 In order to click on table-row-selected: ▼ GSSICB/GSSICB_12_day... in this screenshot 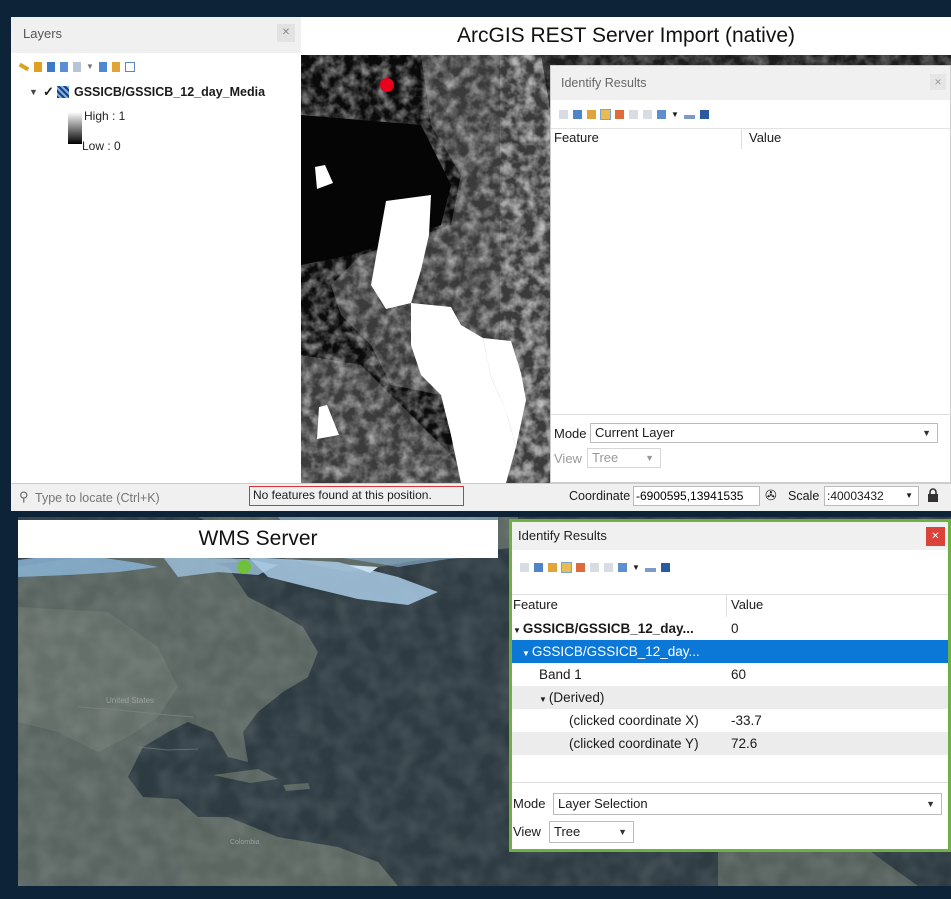, I will do `click(730, 651)`.